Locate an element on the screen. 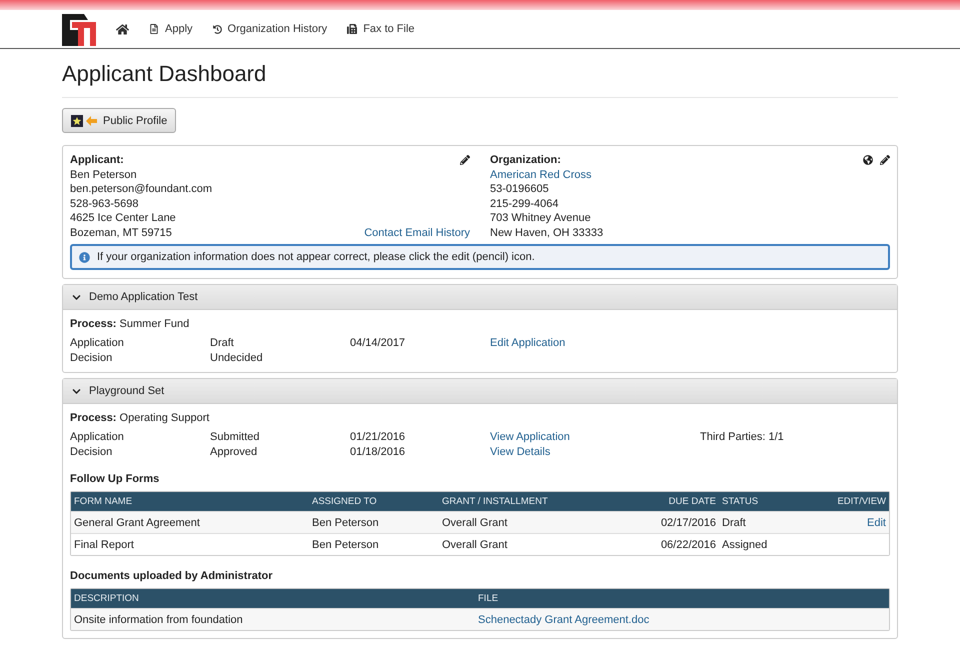 Image resolution: width=960 pixels, height=668 pixels. logo is located at coordinates (79, 29).